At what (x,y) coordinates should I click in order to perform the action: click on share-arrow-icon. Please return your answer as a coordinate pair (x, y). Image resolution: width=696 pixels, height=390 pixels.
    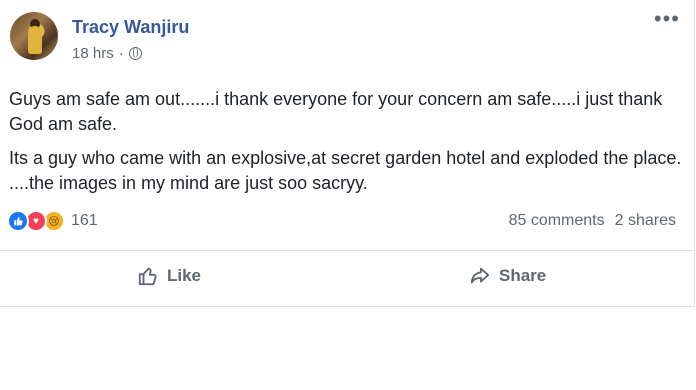
    Looking at the image, I should click on (480, 276).